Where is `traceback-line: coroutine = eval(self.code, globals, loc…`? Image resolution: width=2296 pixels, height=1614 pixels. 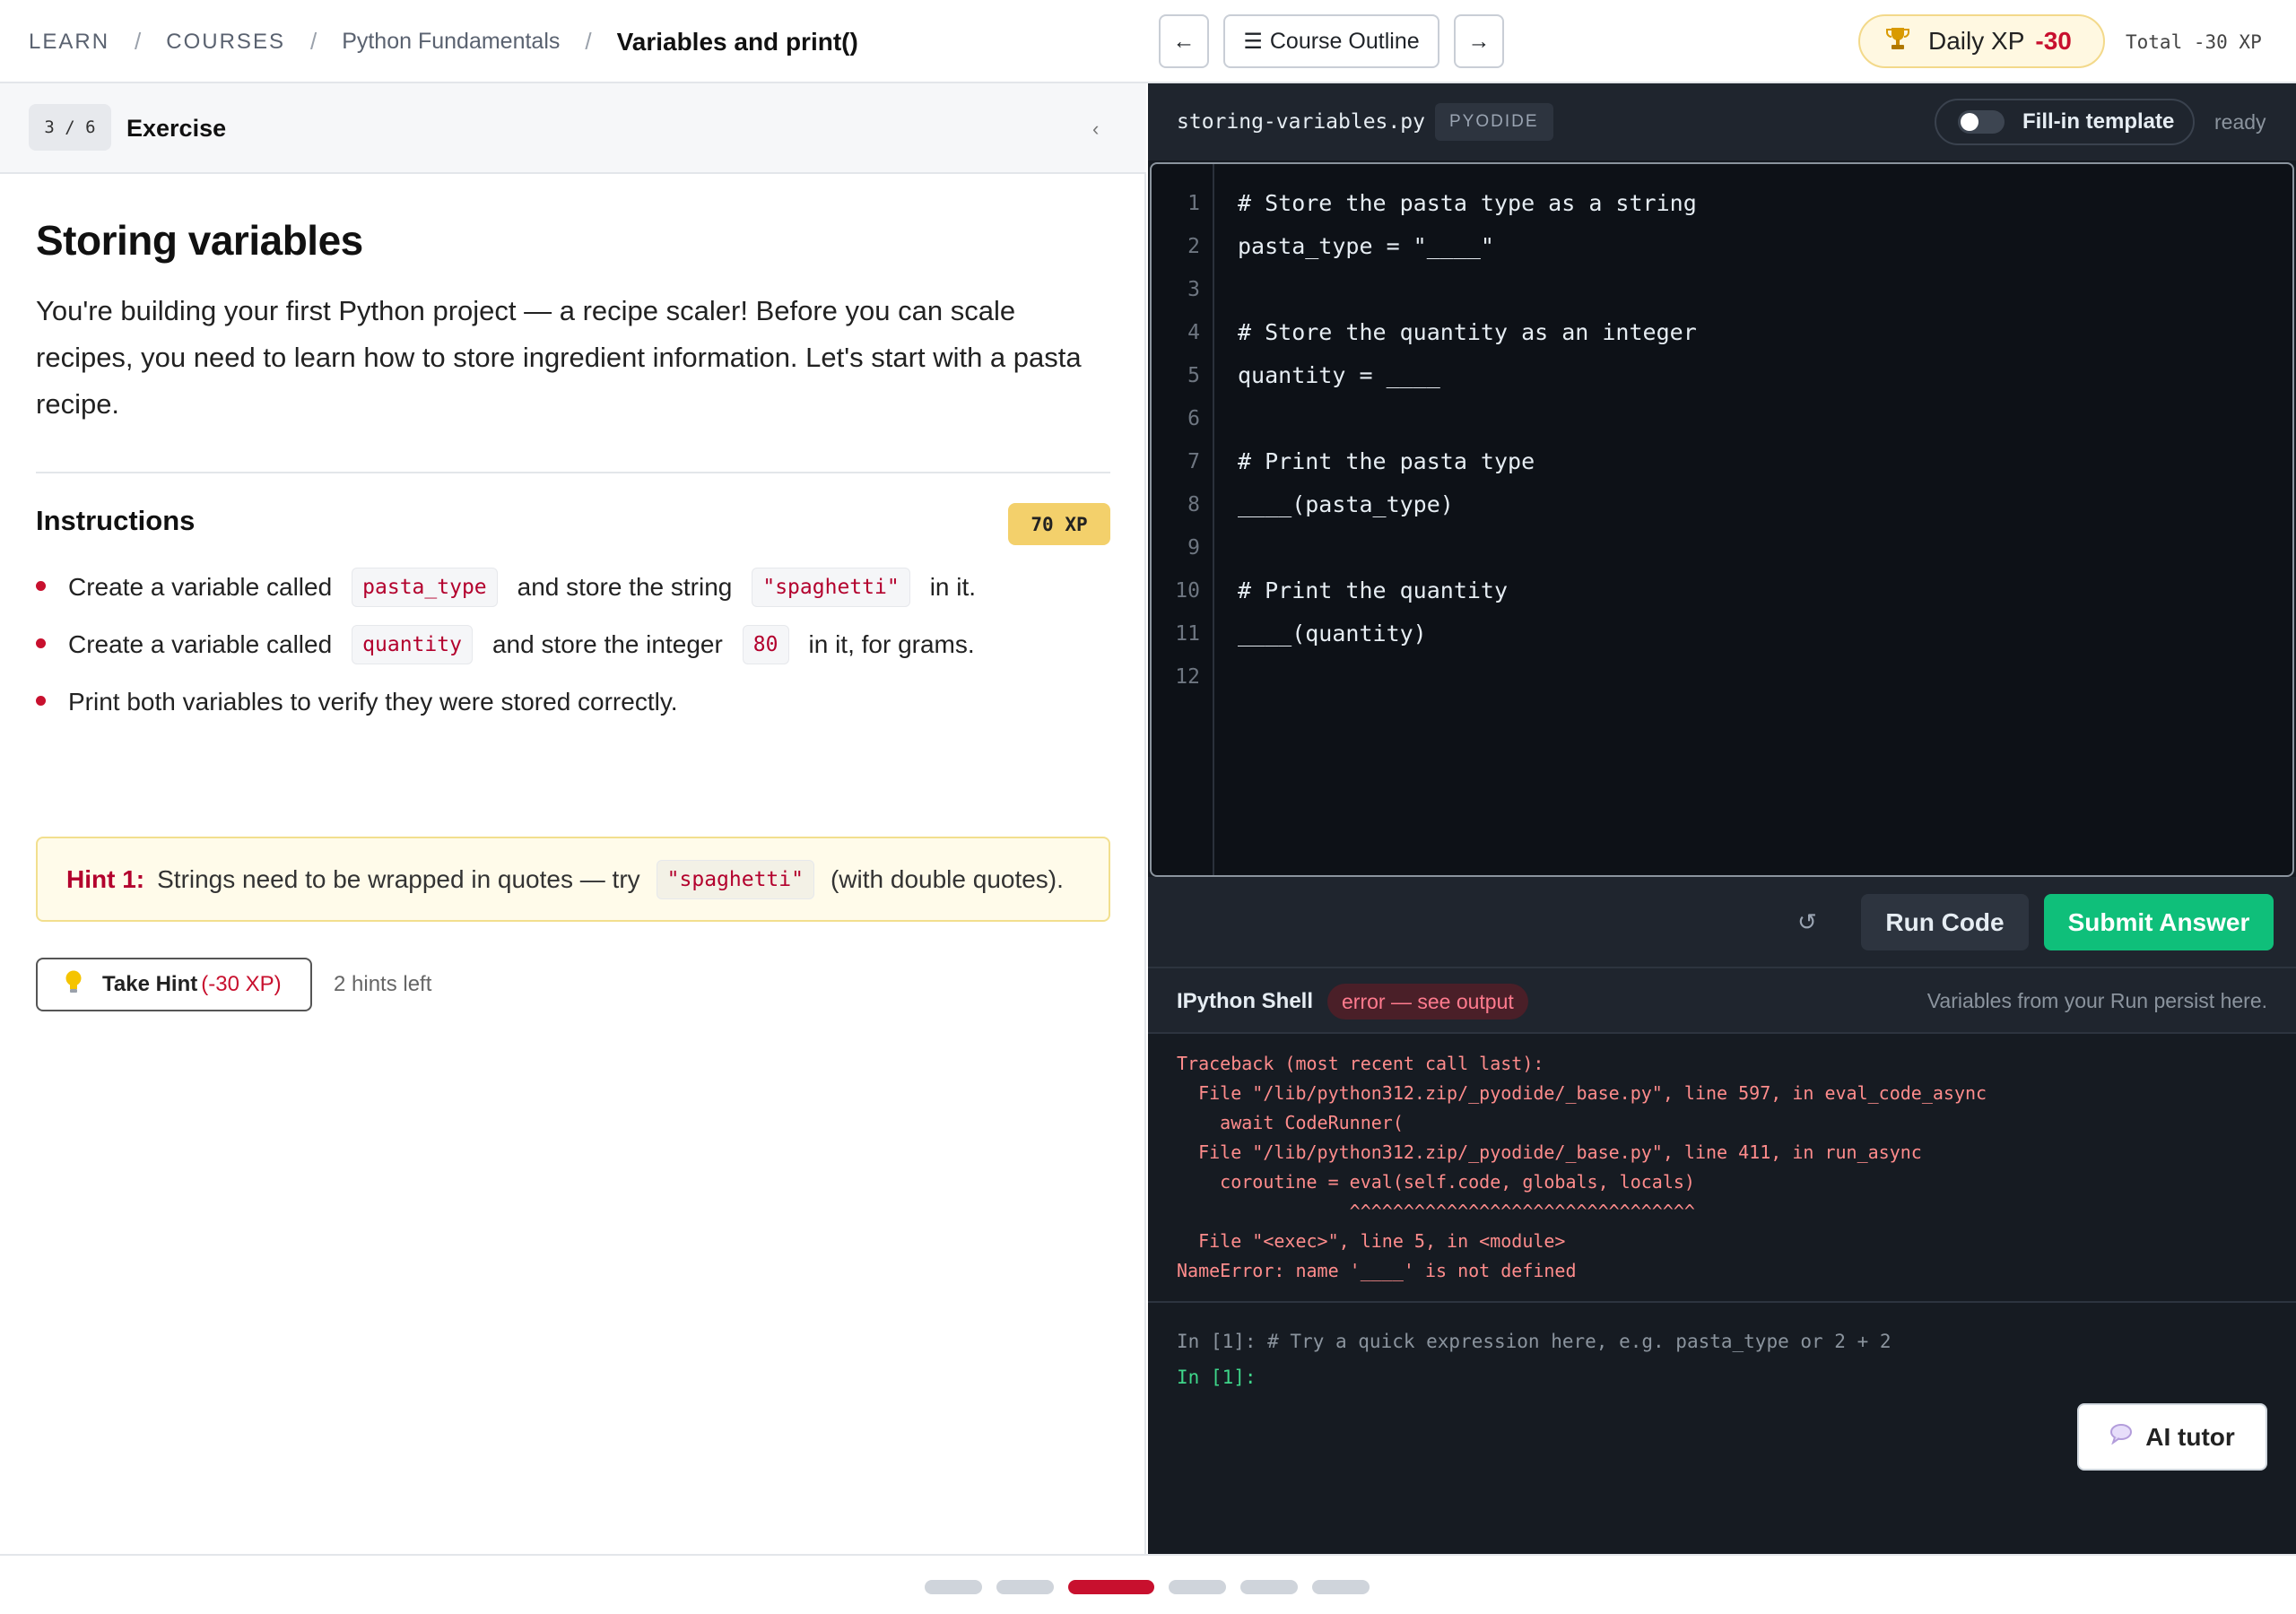
traceback-line: coroutine = eval(self.code, globals, loc… is located at coordinates (1436, 1182).